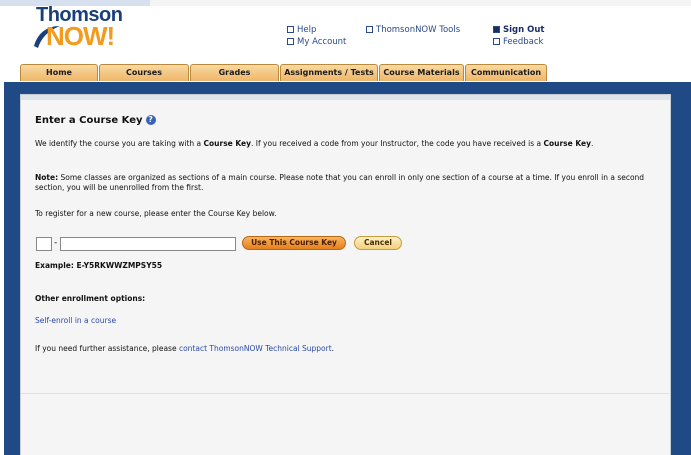  I want to click on tools-link-icon, so click(369, 29).